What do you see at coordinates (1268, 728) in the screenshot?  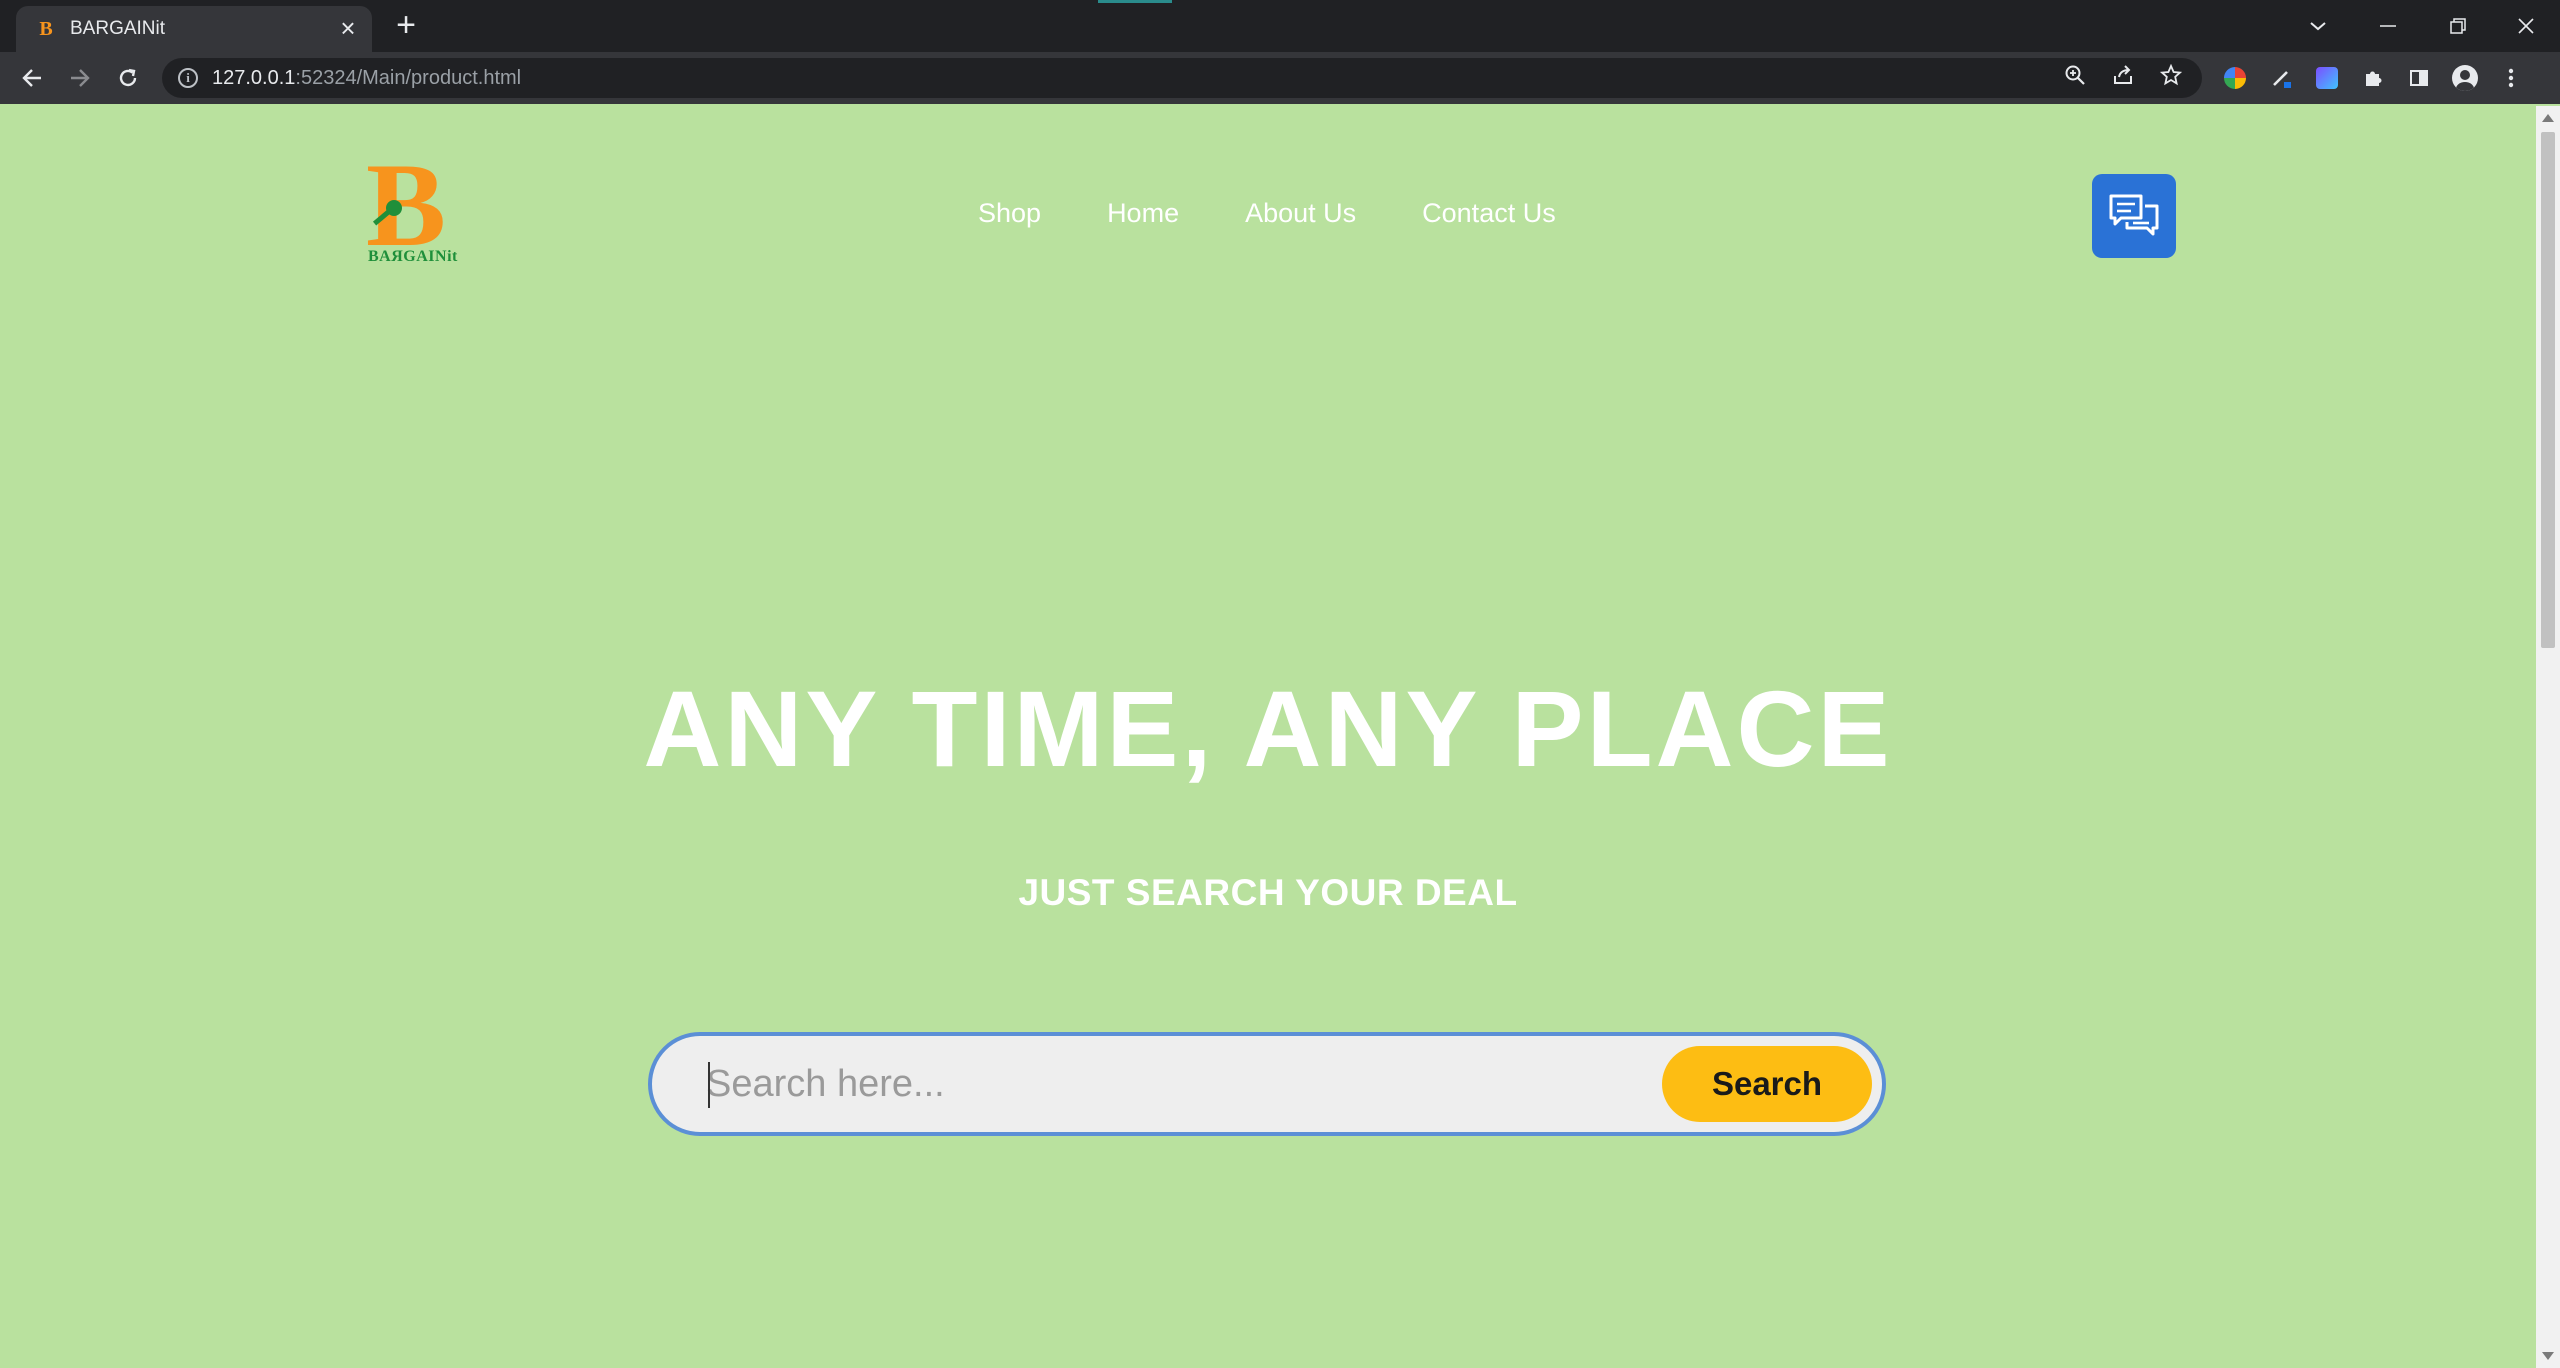 I see `hero-title: ANY TIME, ANY PLACE` at bounding box center [1268, 728].